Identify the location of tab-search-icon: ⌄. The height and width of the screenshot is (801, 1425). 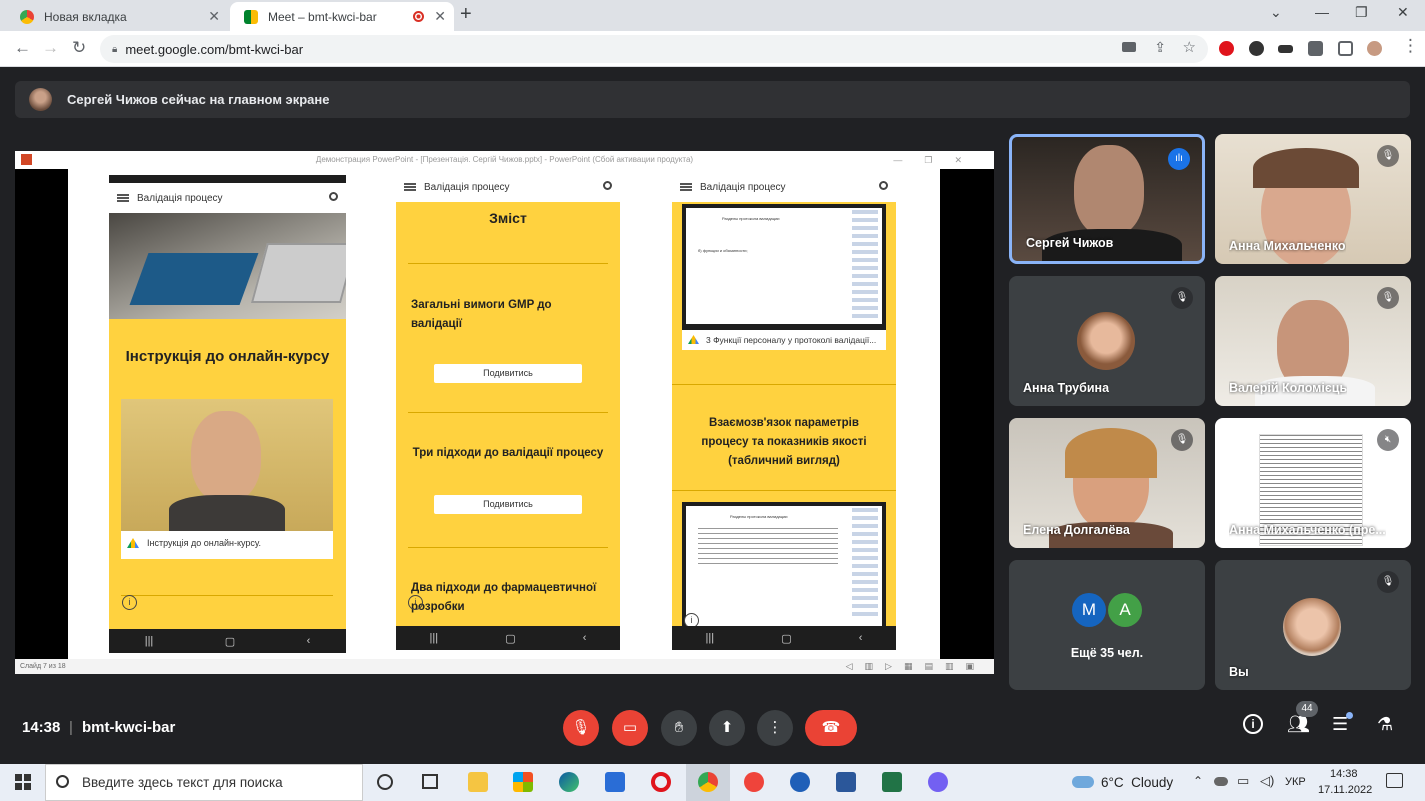
(1276, 12).